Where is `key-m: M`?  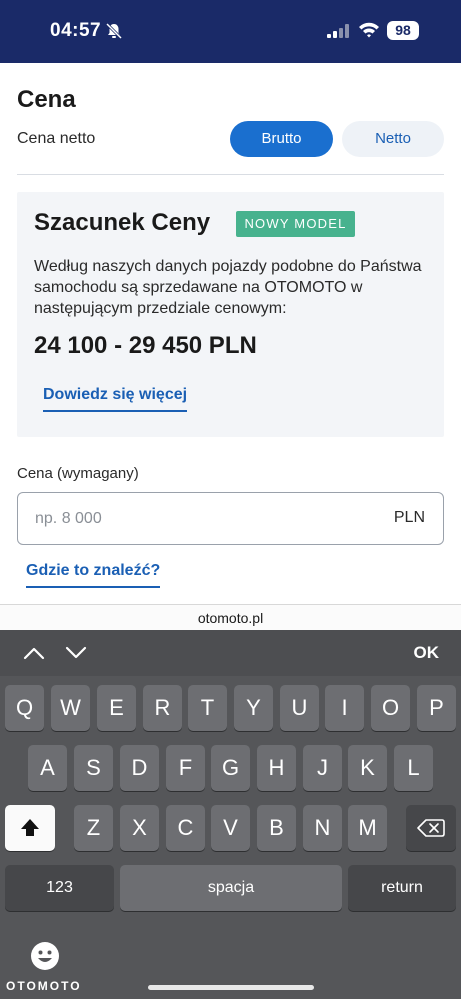
key-m: M is located at coordinates (367, 828).